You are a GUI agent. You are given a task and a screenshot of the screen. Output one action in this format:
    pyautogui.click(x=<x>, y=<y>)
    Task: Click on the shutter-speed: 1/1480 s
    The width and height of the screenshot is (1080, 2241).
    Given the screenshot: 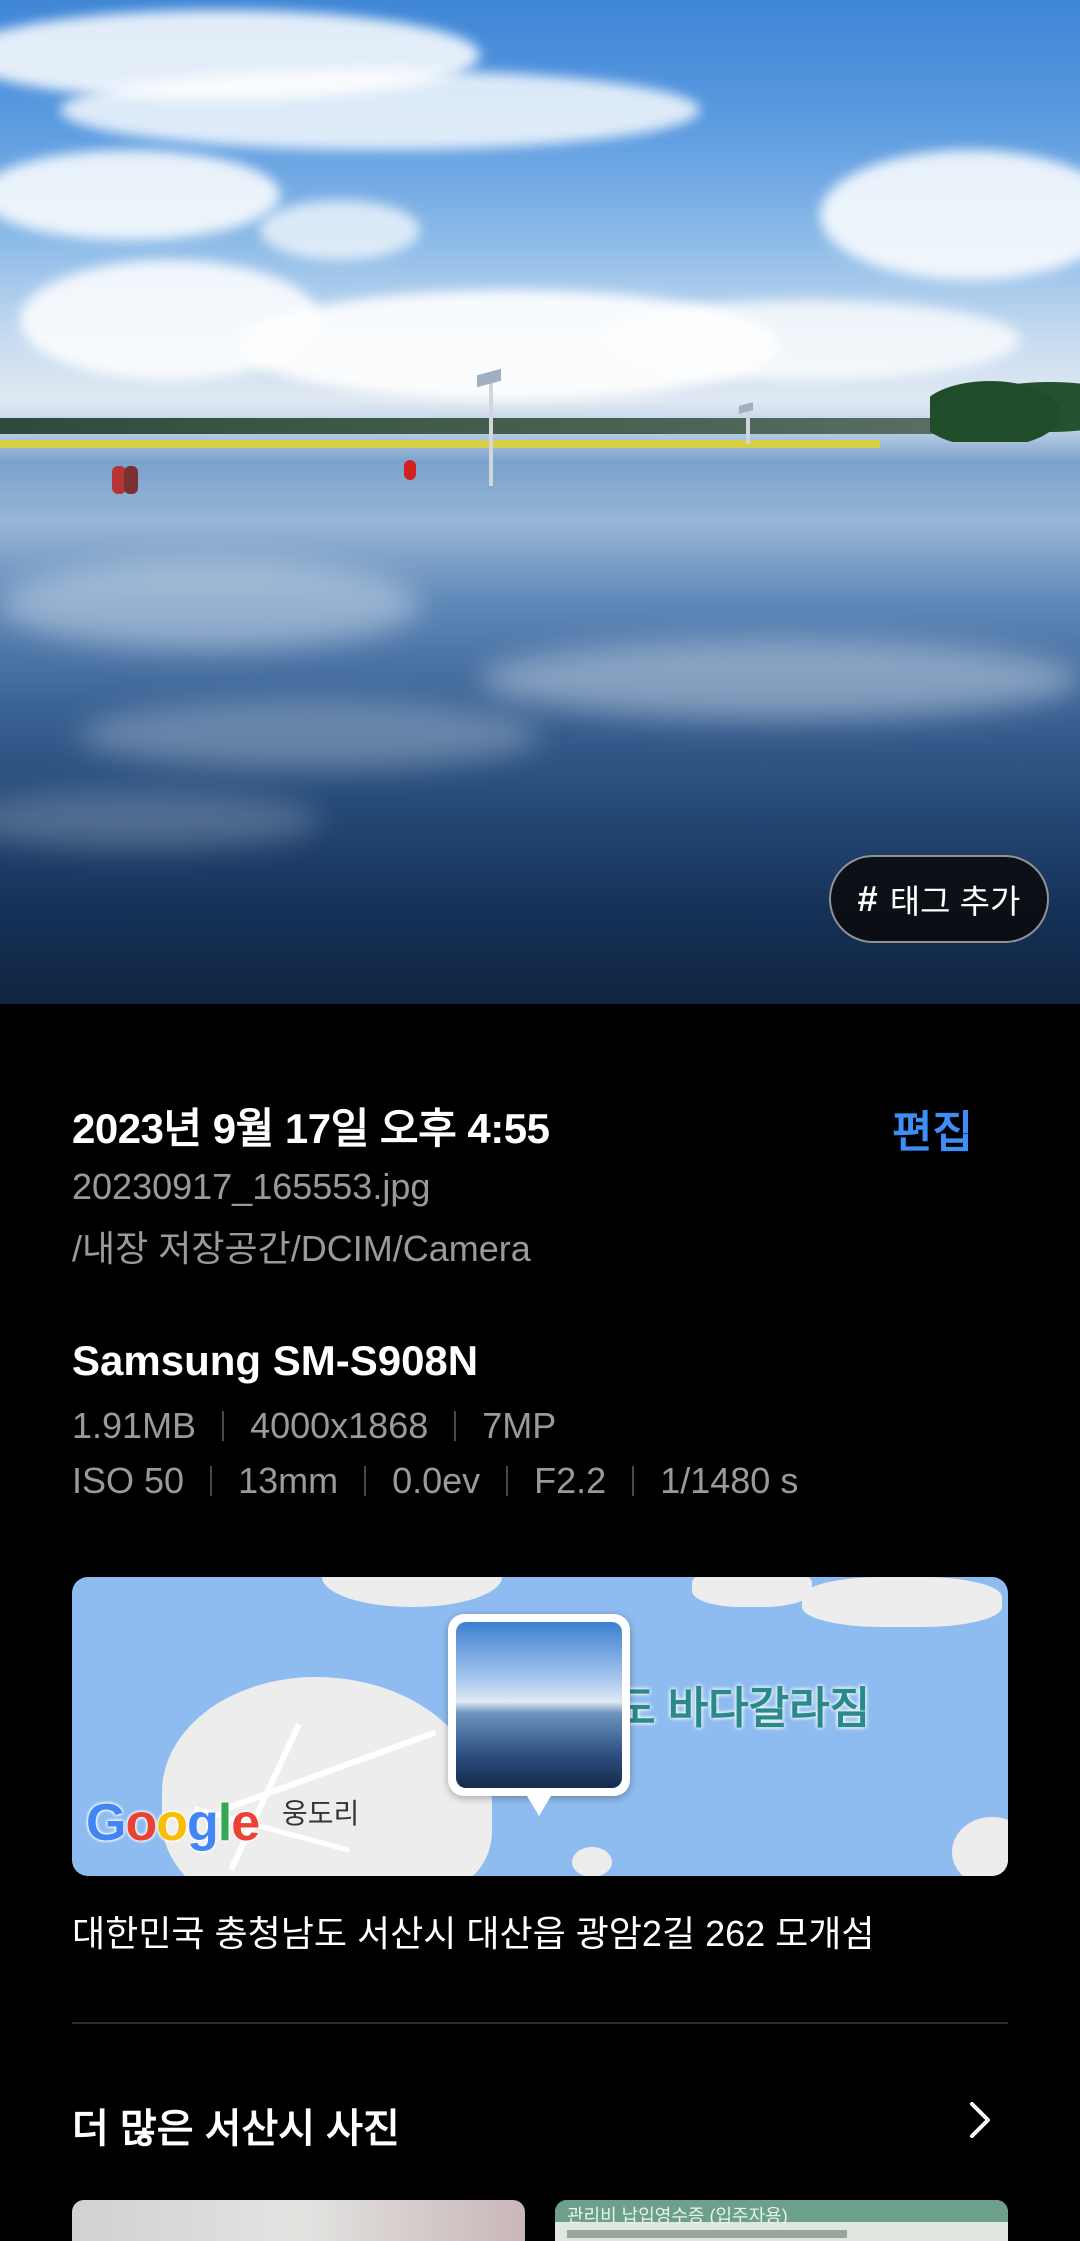 What is the action you would take?
    pyautogui.click(x=729, y=1480)
    